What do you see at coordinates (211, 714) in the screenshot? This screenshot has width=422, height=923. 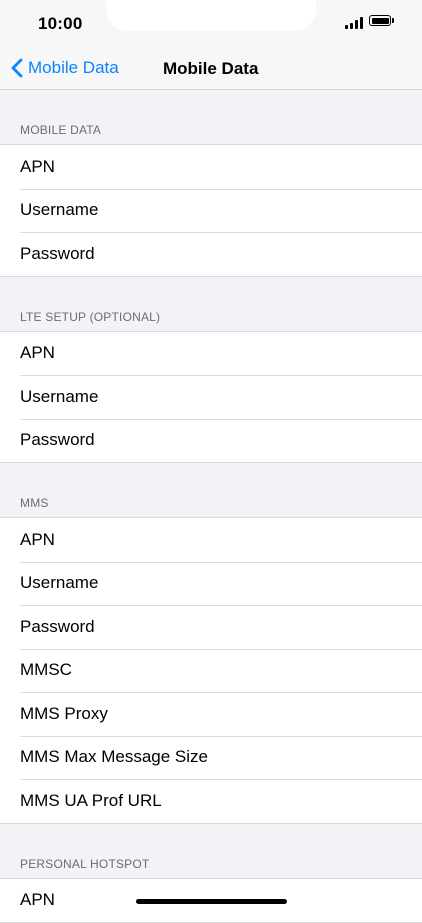 I see `settings-field-row: MMS Proxy` at bounding box center [211, 714].